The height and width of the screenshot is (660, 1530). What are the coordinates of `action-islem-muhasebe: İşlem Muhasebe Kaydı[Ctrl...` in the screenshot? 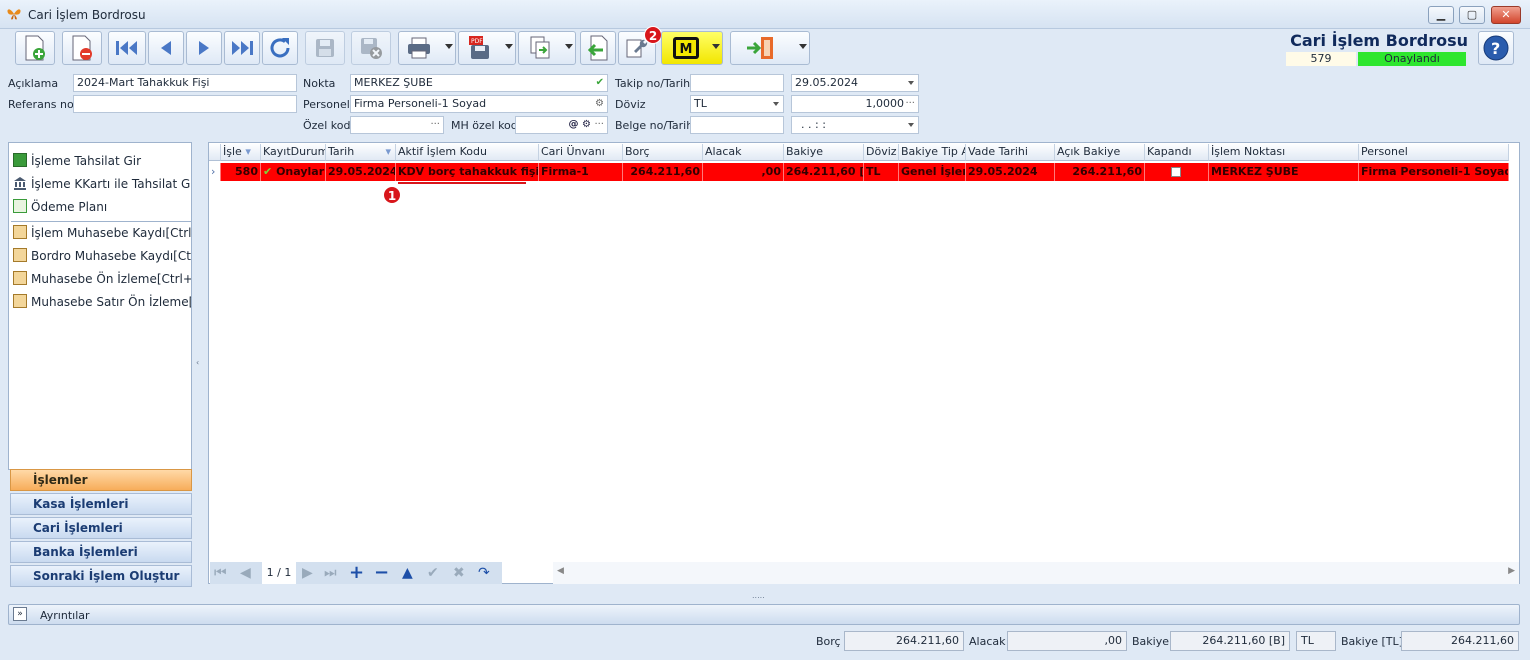 It's located at (102, 233).